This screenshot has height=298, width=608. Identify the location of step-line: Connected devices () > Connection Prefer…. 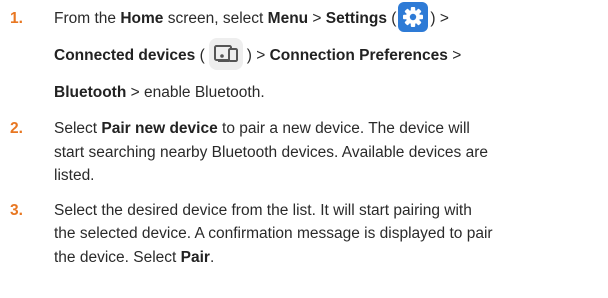
(331, 55).